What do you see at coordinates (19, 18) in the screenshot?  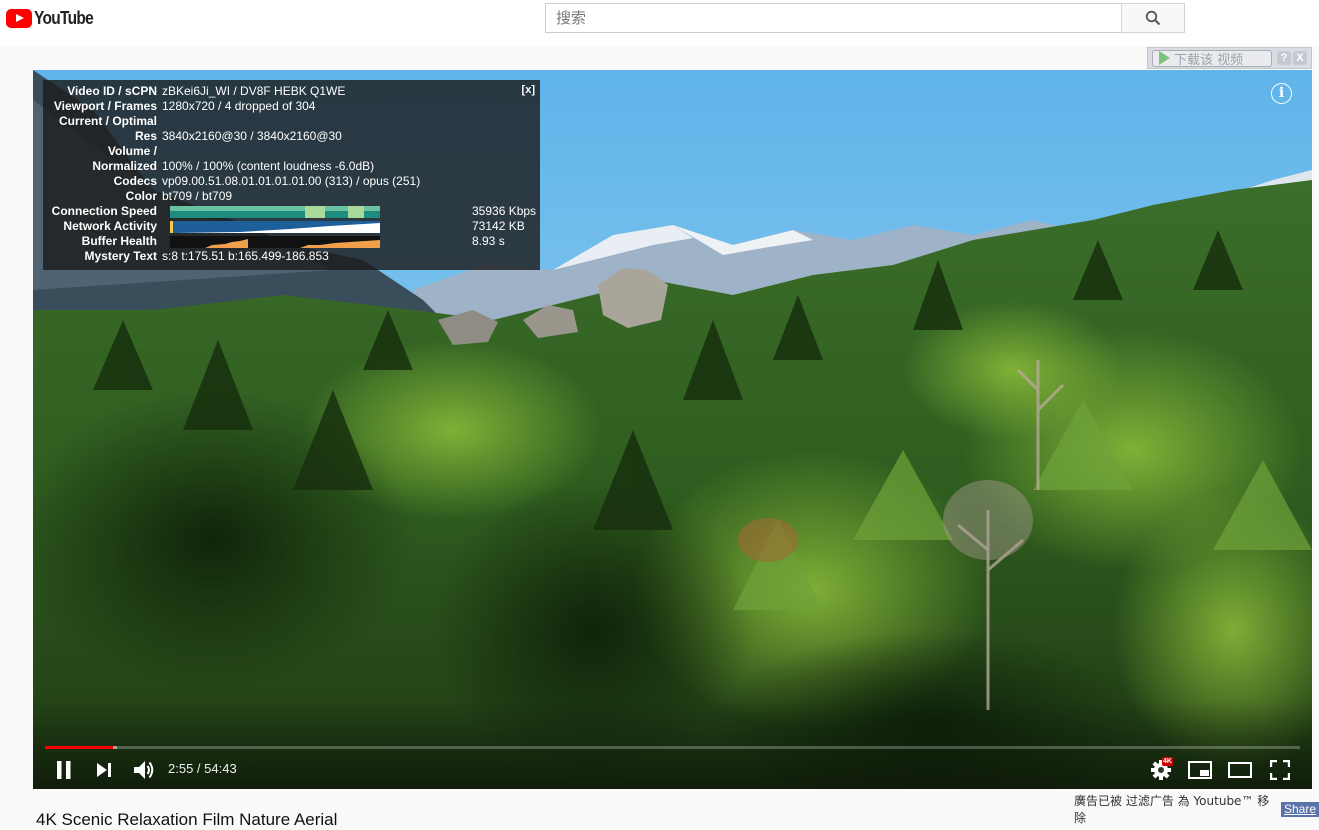 I see `youtube-play-icon` at bounding box center [19, 18].